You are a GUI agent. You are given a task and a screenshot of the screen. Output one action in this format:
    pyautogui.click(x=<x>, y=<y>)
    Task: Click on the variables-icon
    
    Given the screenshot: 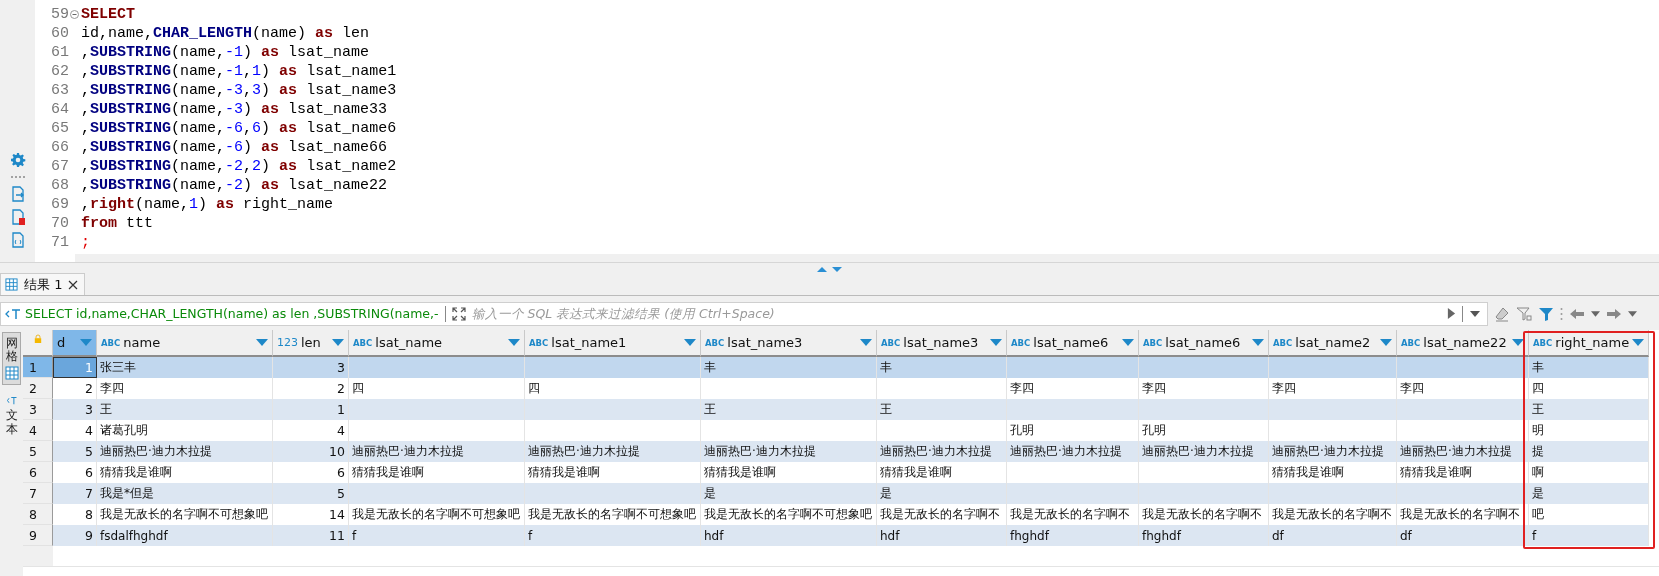 What is the action you would take?
    pyautogui.click(x=17, y=240)
    